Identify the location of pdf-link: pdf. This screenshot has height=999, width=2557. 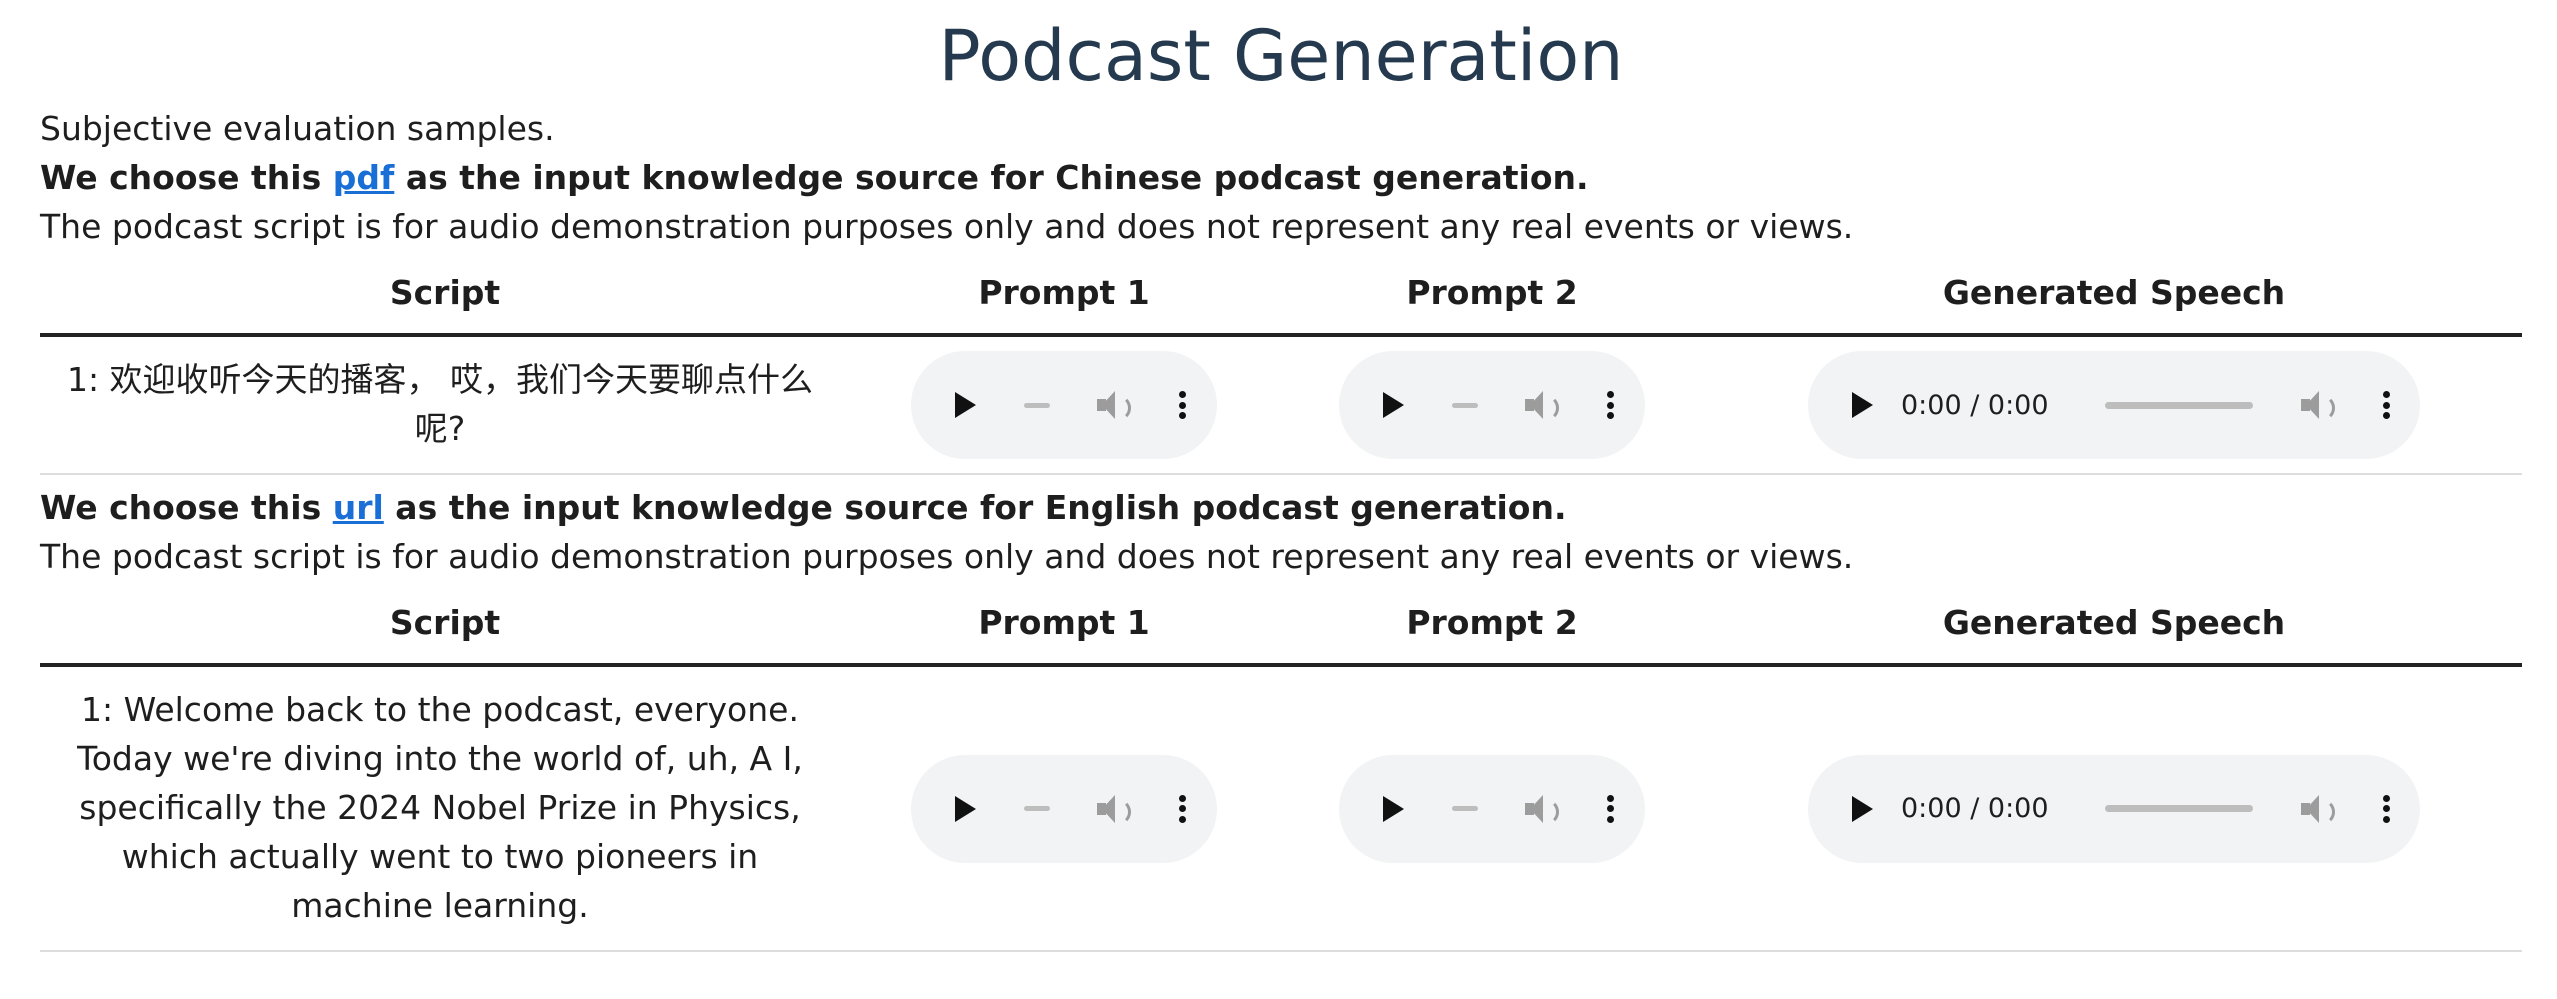
(364, 177).